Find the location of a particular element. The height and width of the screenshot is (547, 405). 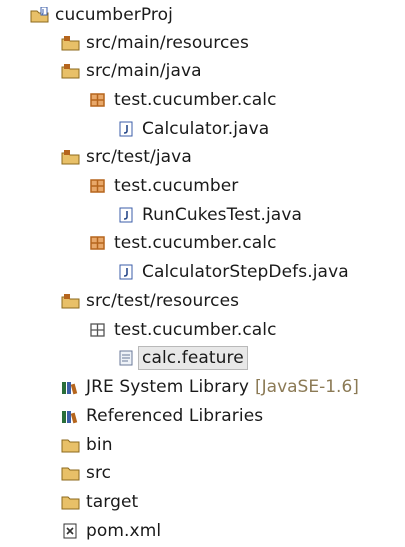

tree-item-label: src/test/resources is located at coordinates (163, 301).